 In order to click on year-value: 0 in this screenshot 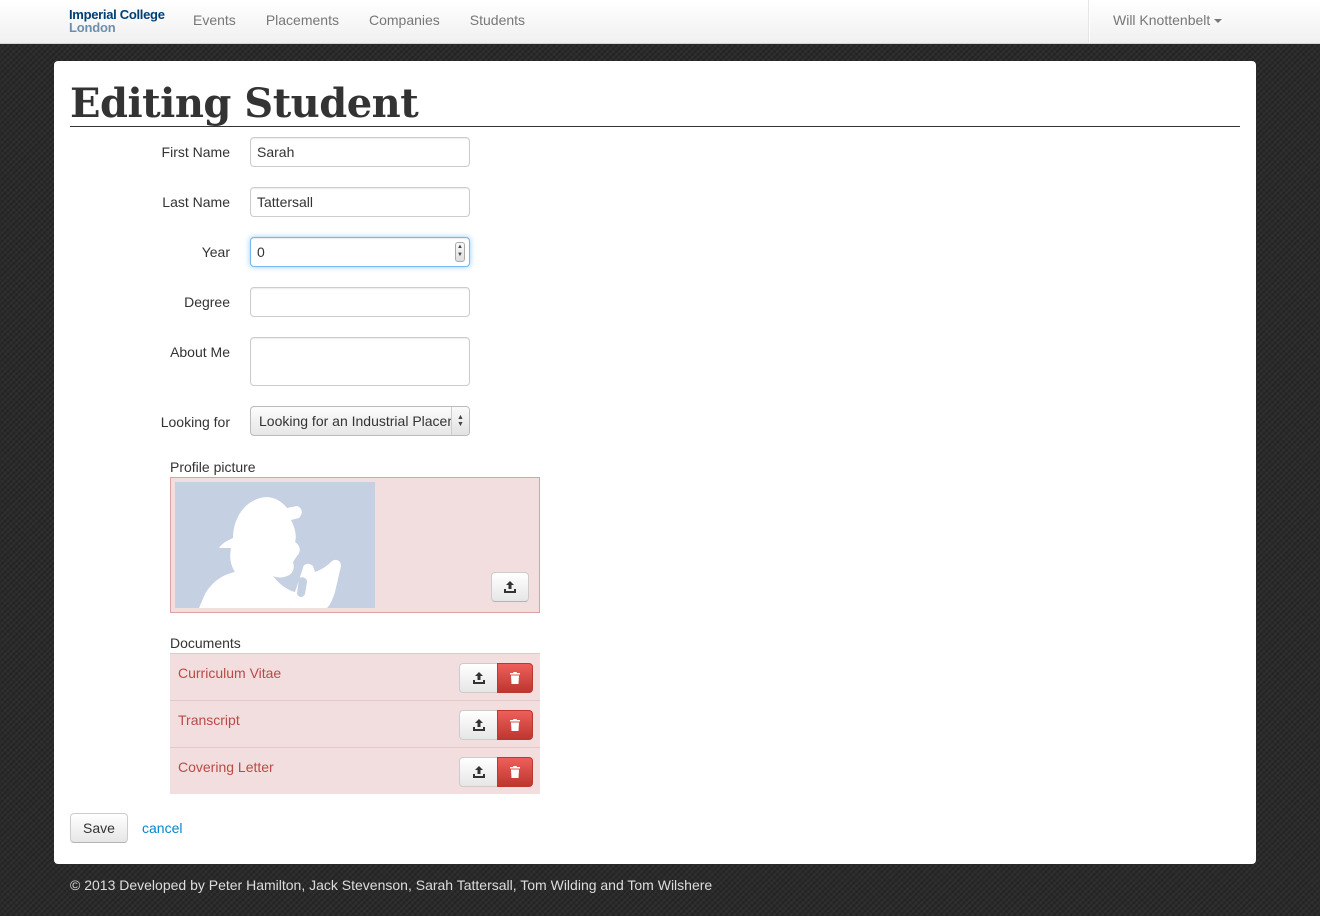, I will do `click(261, 252)`.